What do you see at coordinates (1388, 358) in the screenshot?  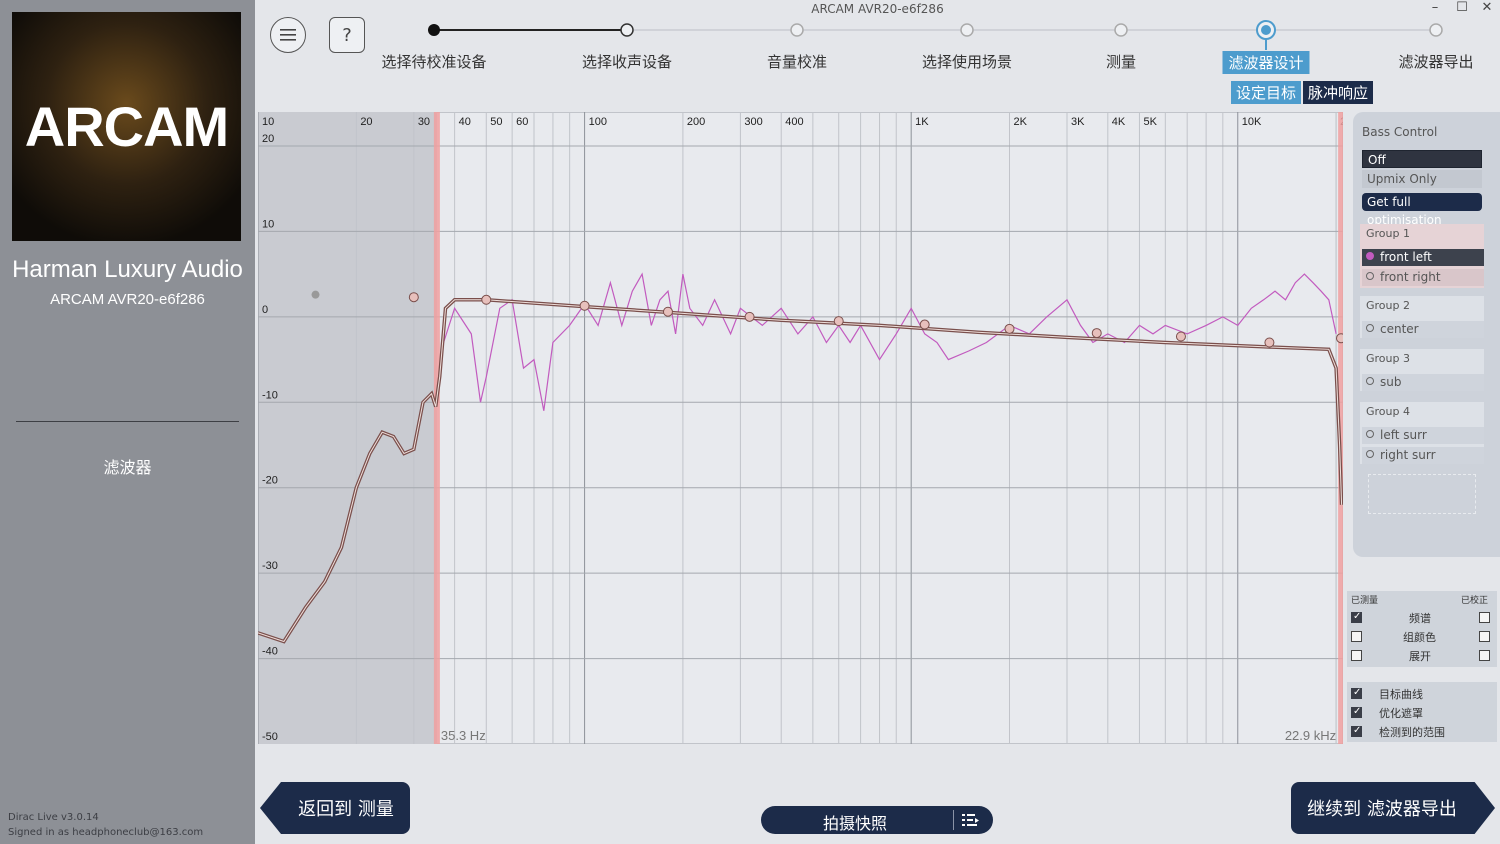 I see `group-label-3: Group 3` at bounding box center [1388, 358].